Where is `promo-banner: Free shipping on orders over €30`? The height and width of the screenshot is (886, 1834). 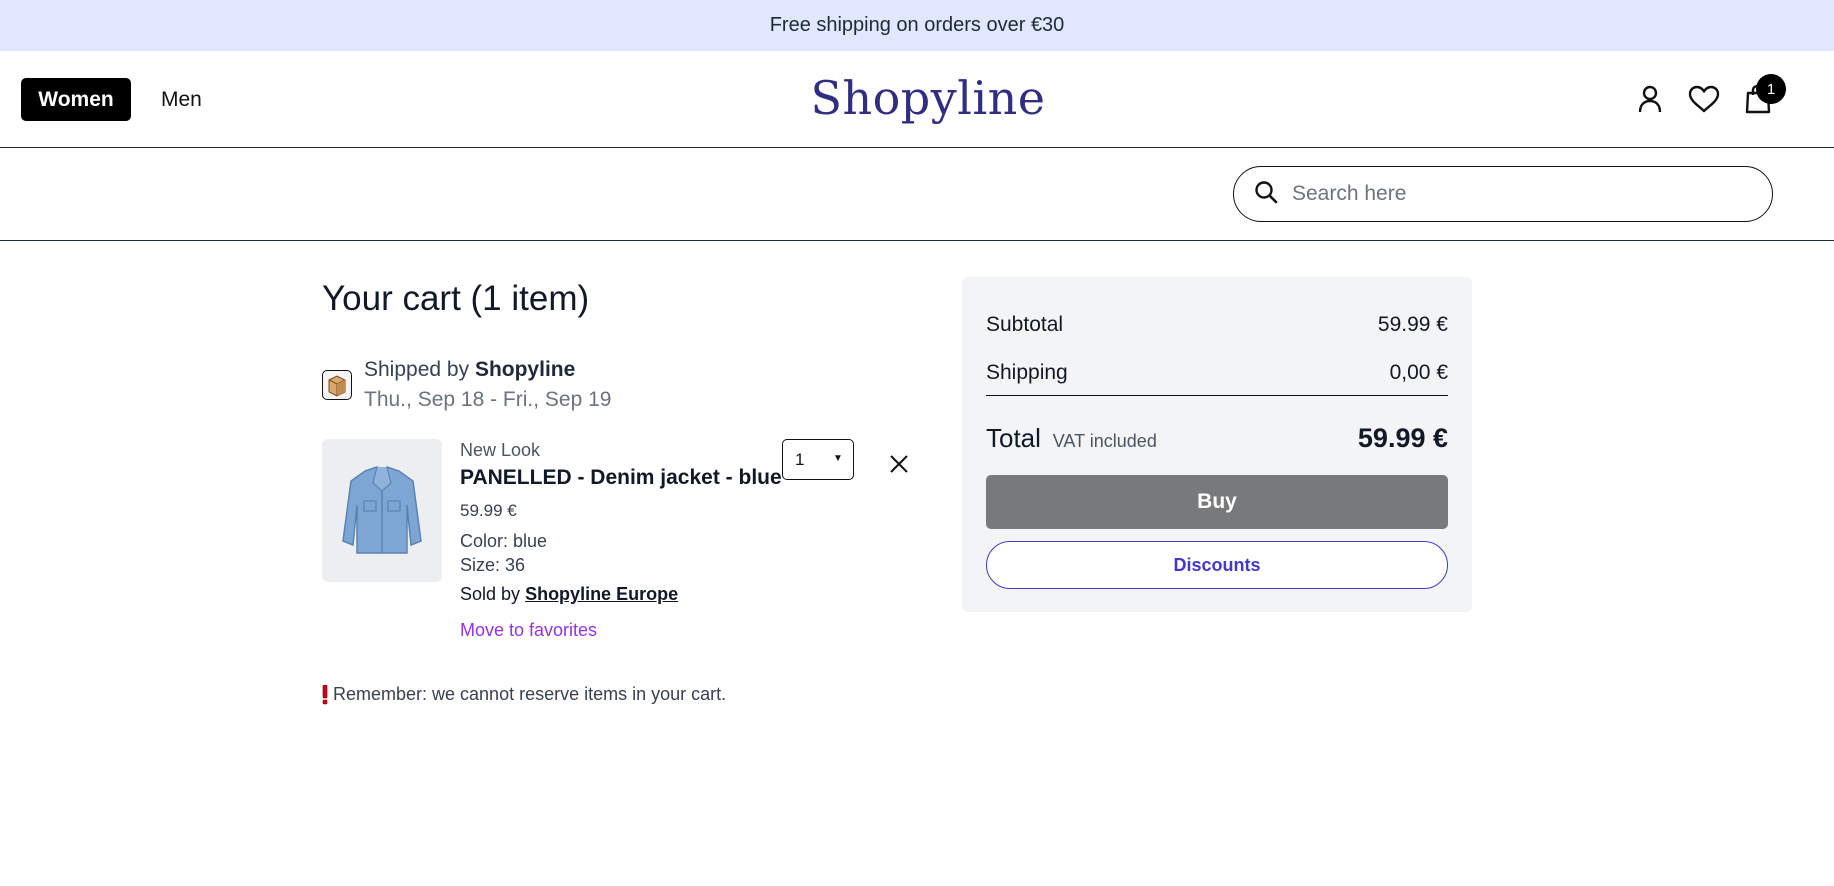
promo-banner: Free shipping on orders over €30 is located at coordinates (917, 25).